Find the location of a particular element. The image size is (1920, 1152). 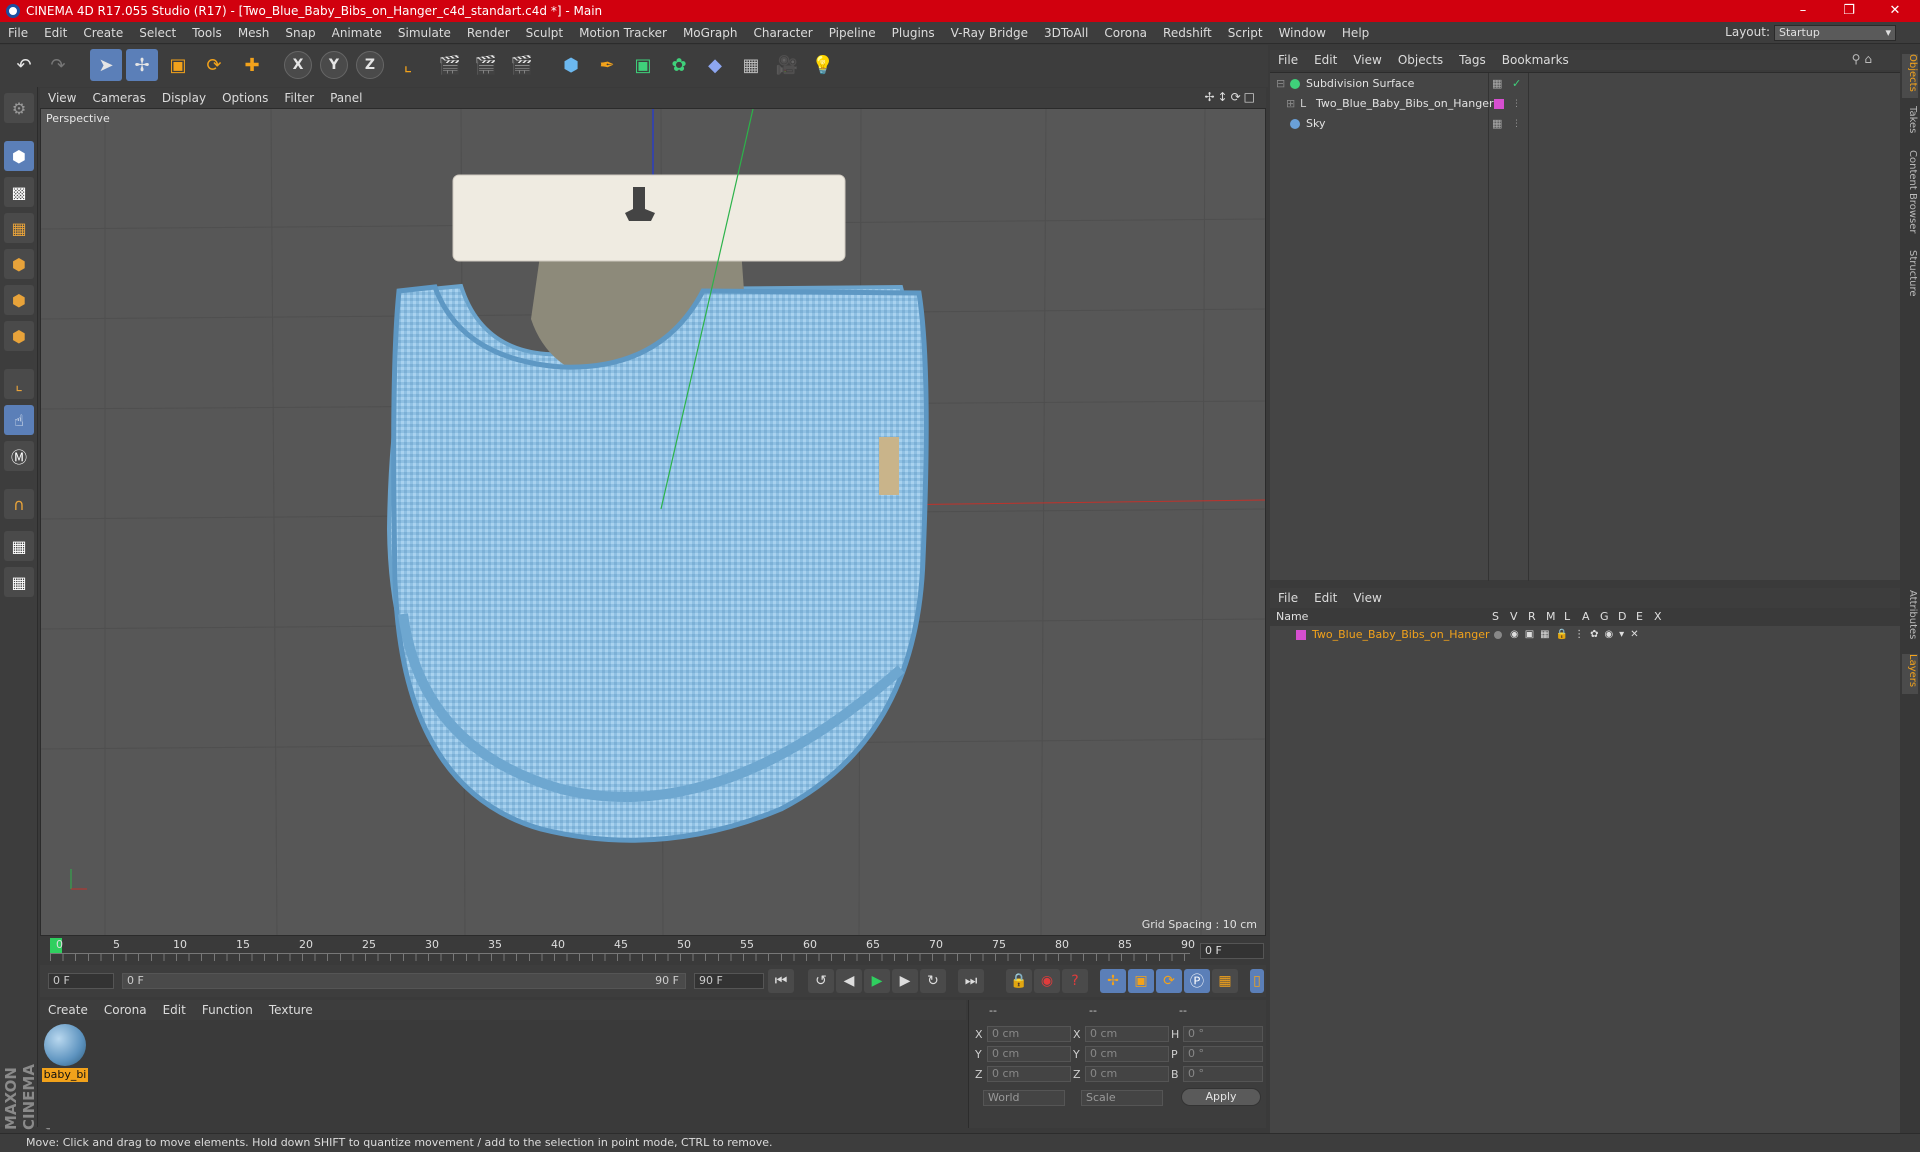

coordinate-system-icon: ⌞ is located at coordinates (408, 65).